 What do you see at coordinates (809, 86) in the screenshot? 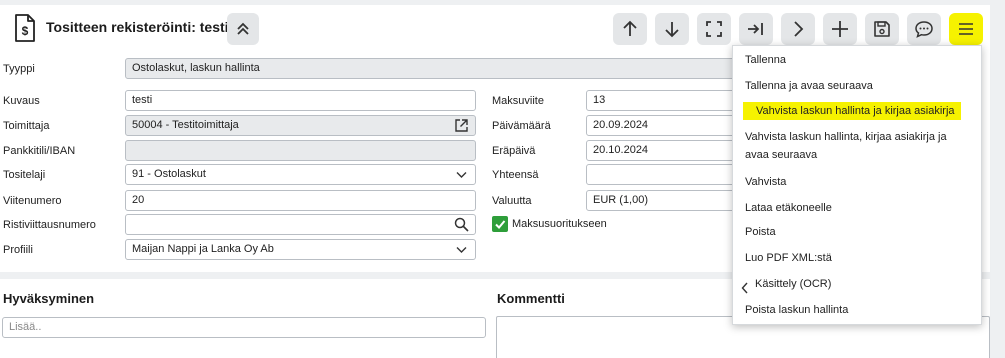
I see `menu-item-tallenna-ja-avaa-seuraava: Tallenna ja avaa seuraava` at bounding box center [809, 86].